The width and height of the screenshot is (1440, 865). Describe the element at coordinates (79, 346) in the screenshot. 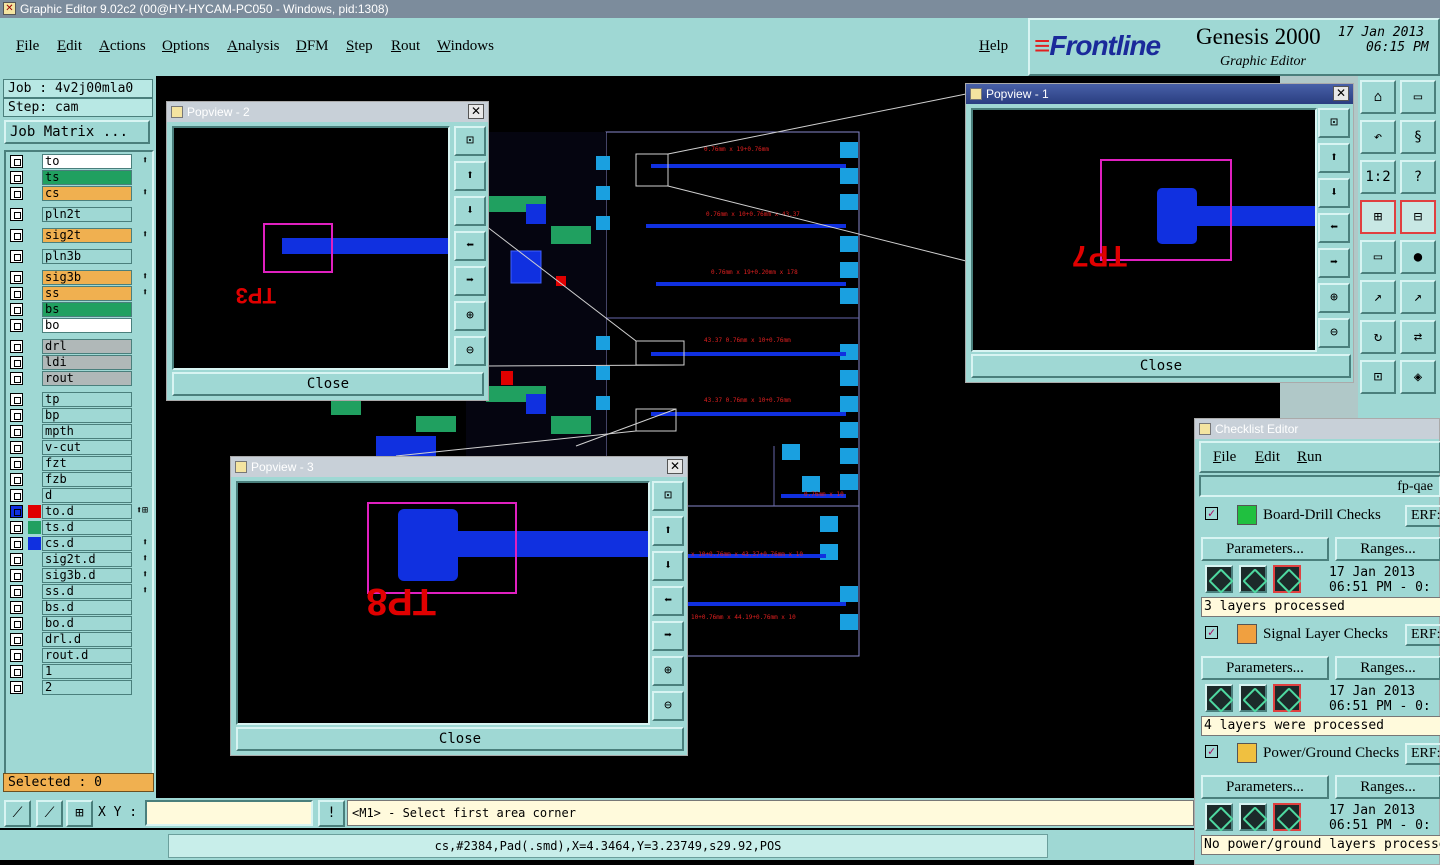

I see `layer-row: drl` at that location.